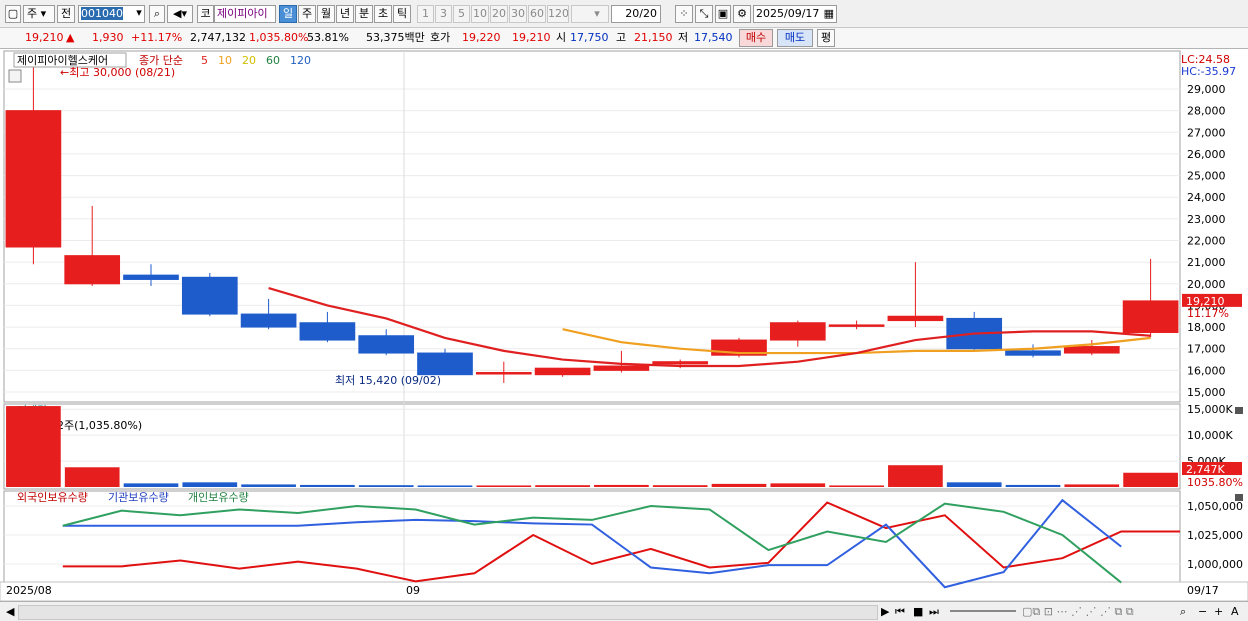 This screenshot has width=1248, height=621. What do you see at coordinates (918, 612) in the screenshot?
I see `stop-icon: ■` at bounding box center [918, 612].